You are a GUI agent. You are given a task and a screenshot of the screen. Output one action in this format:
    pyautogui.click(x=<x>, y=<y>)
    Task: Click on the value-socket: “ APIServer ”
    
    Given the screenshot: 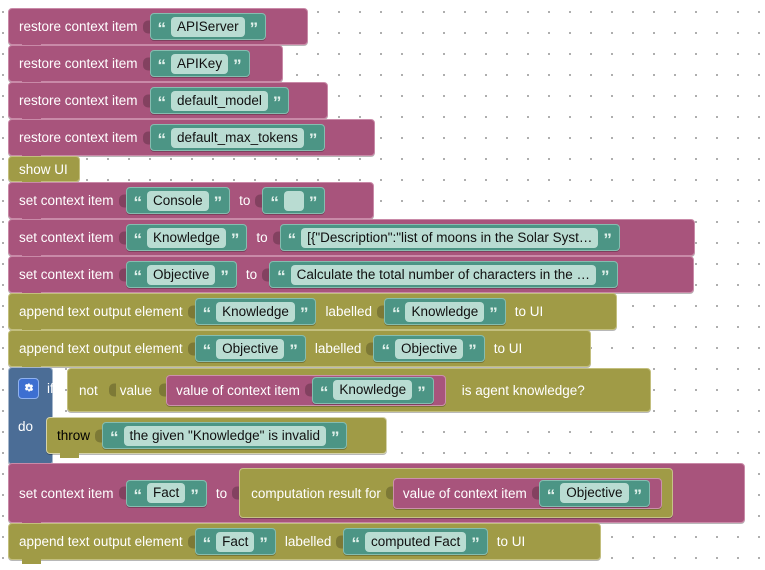 What is the action you would take?
    pyautogui.click(x=208, y=26)
    